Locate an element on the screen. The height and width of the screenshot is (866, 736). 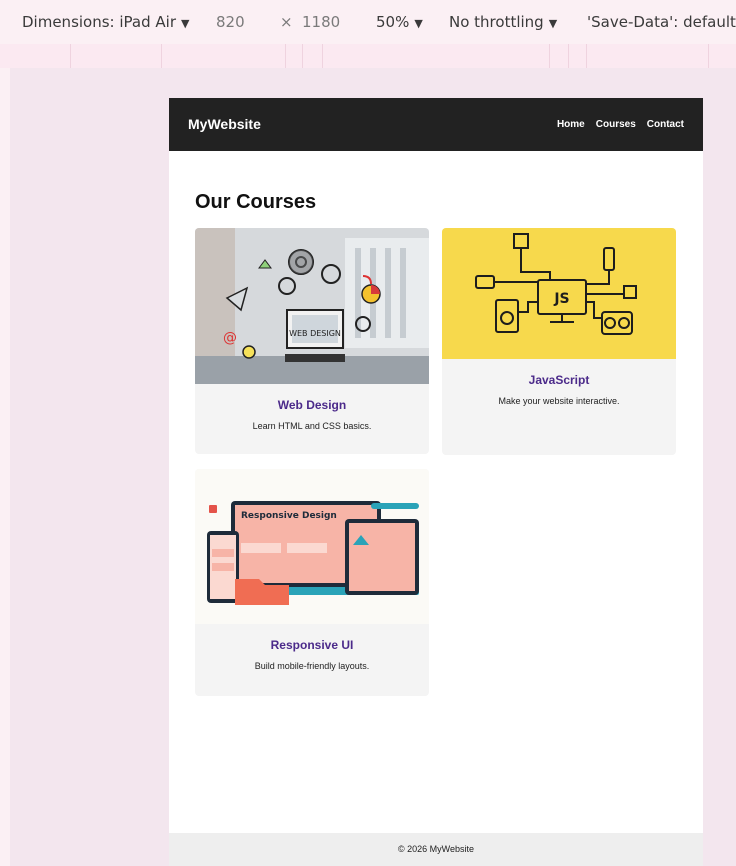
nav-link-courses: Courses is located at coordinates (616, 124).